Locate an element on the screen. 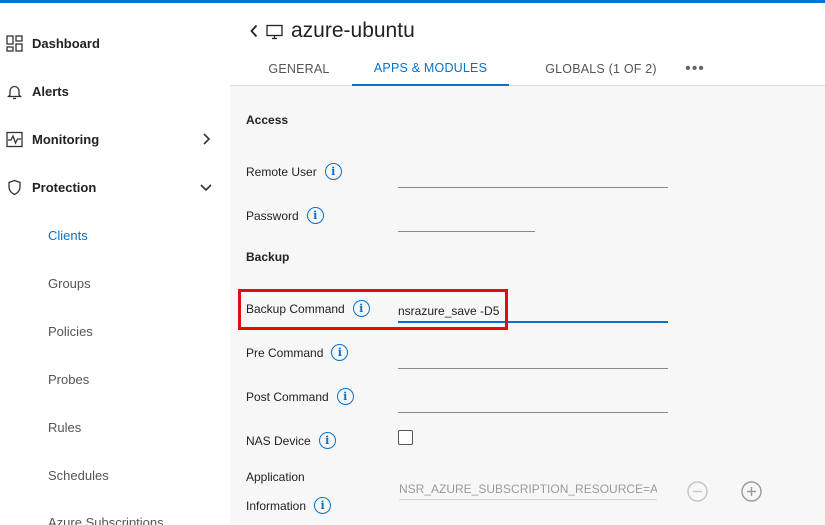  password-label: Password i is located at coordinates (285, 215).